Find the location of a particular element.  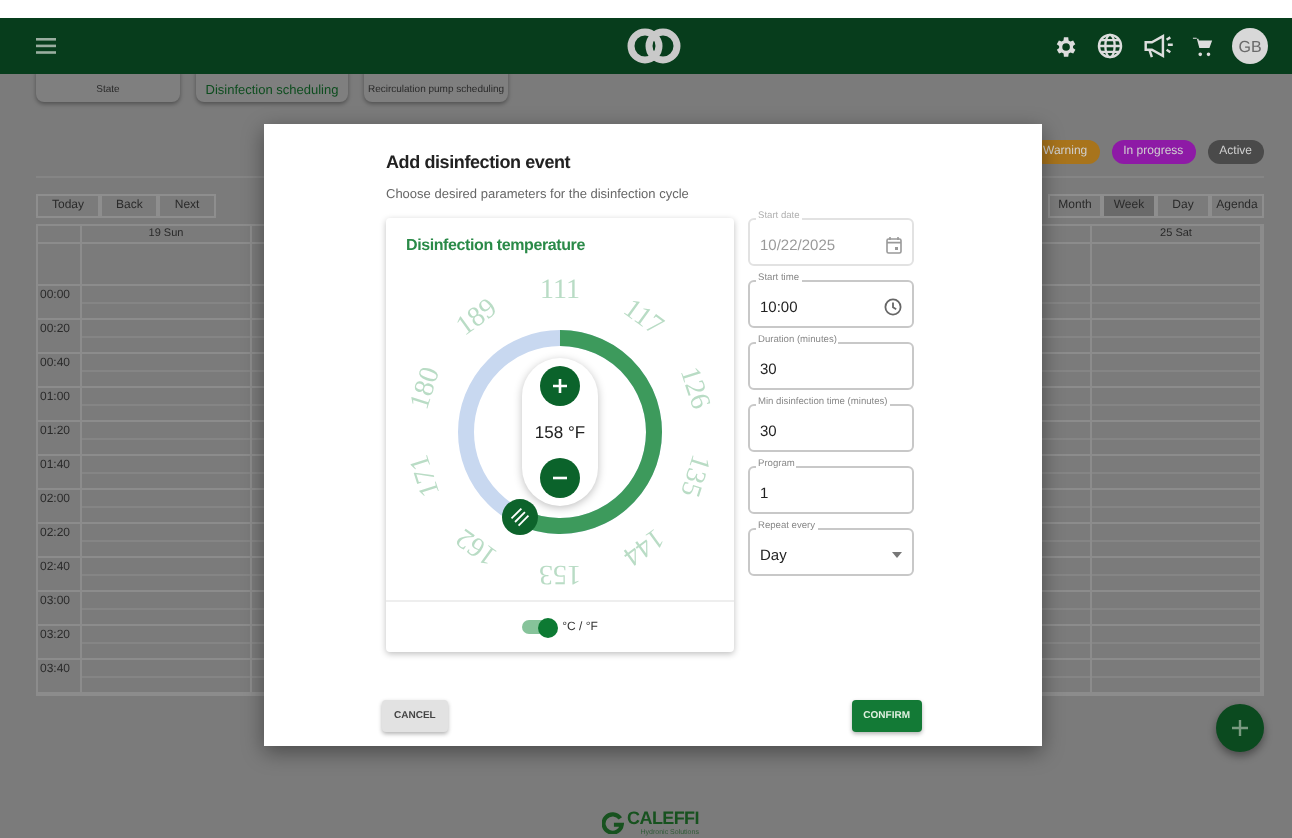

scale-label: 171 is located at coordinates (426, 475).